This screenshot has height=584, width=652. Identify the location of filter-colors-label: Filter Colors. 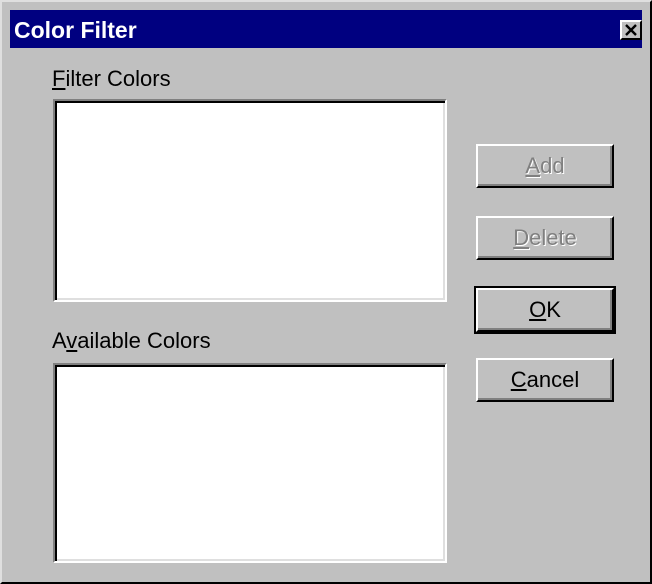
(111, 79).